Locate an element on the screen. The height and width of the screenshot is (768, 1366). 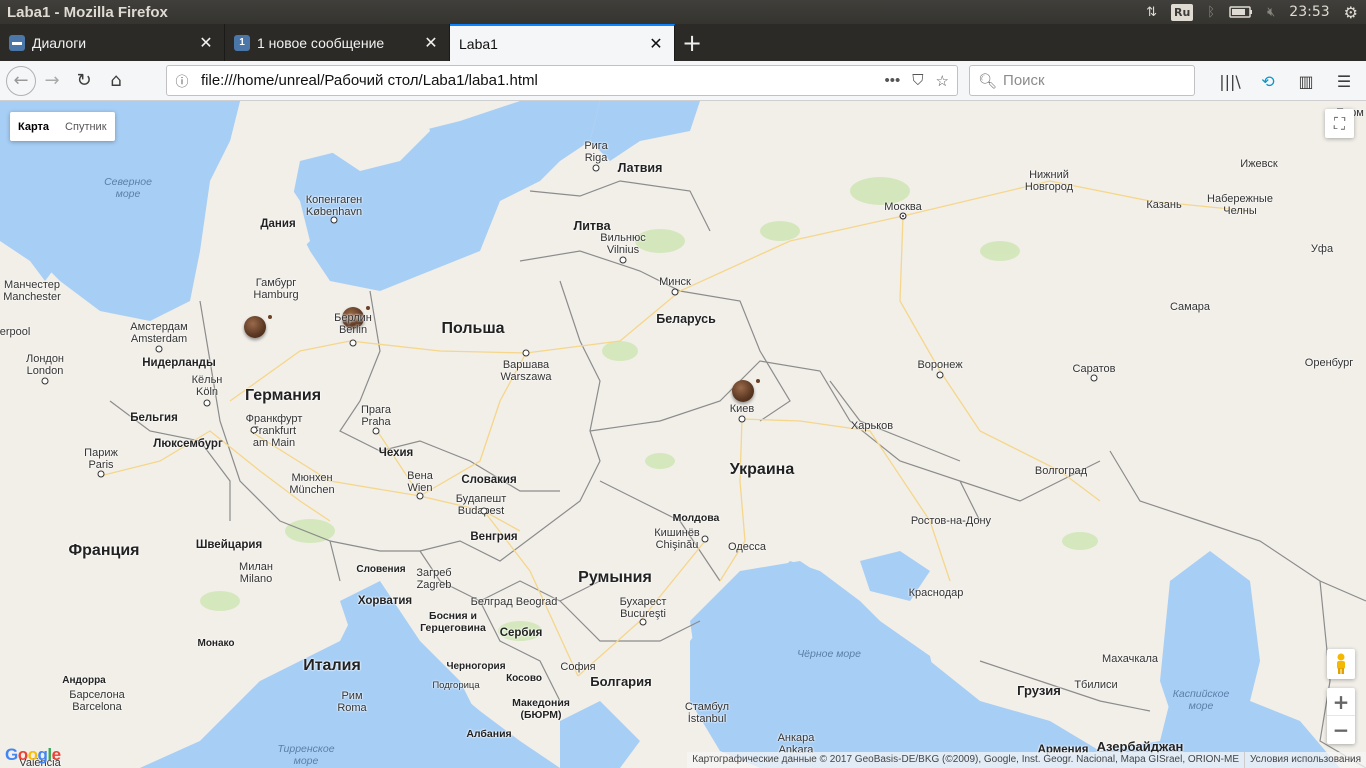
page-actions-icon: ••• is located at coordinates (893, 81).